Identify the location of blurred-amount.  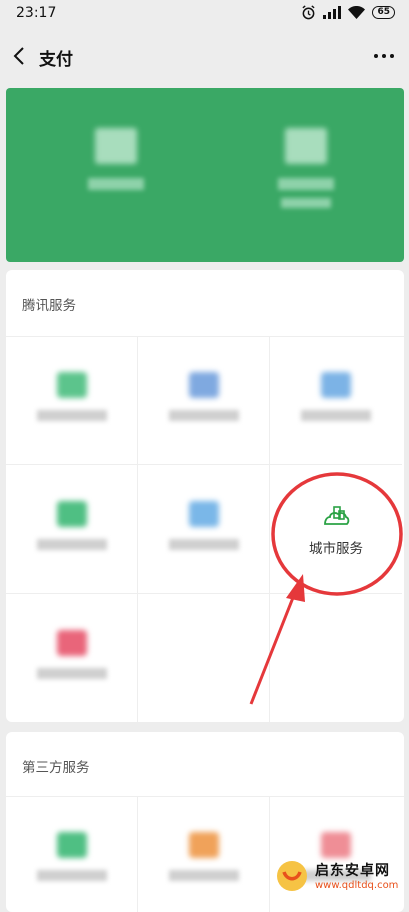
(306, 203).